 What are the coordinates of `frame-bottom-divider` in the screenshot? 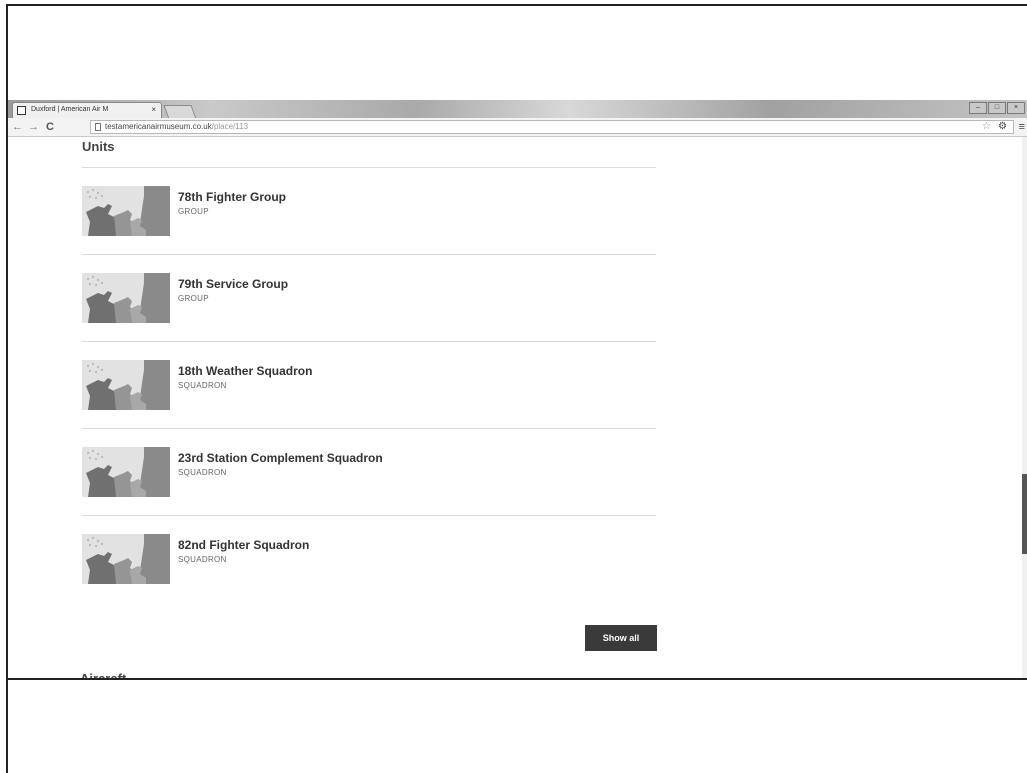 It's located at (516, 679).